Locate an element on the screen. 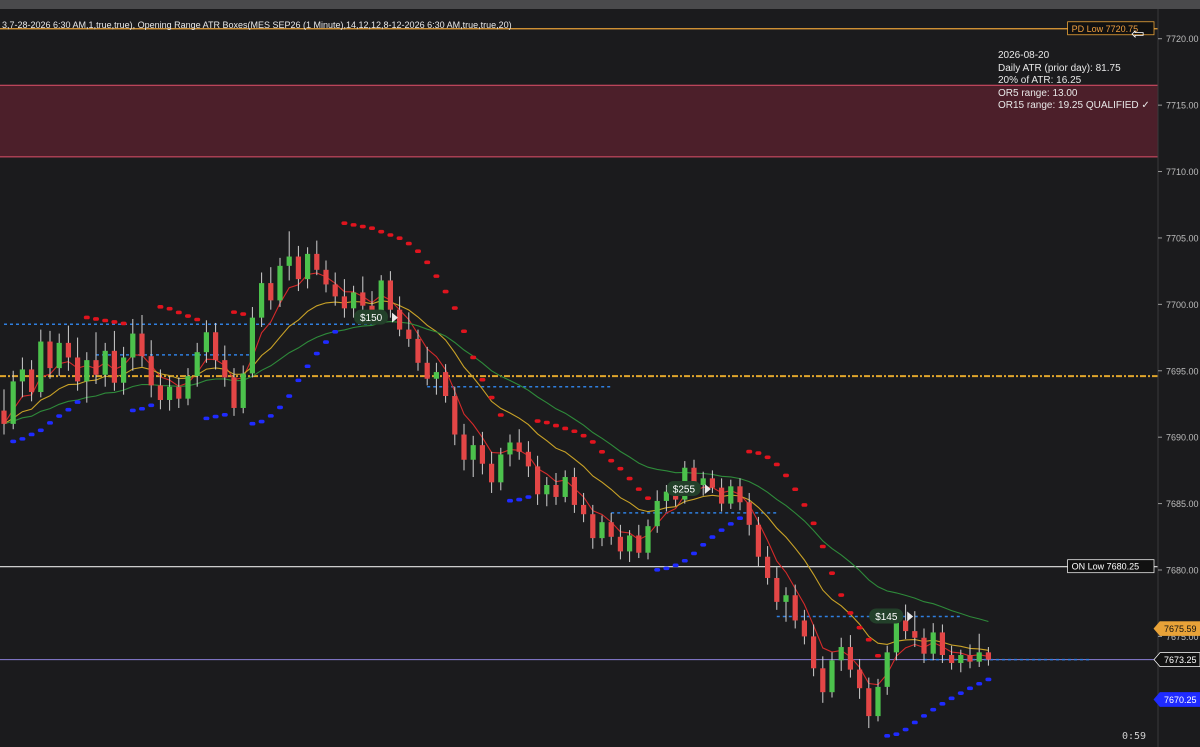 This screenshot has height=747, width=1200. trade-label-text: $145 is located at coordinates (886, 617).